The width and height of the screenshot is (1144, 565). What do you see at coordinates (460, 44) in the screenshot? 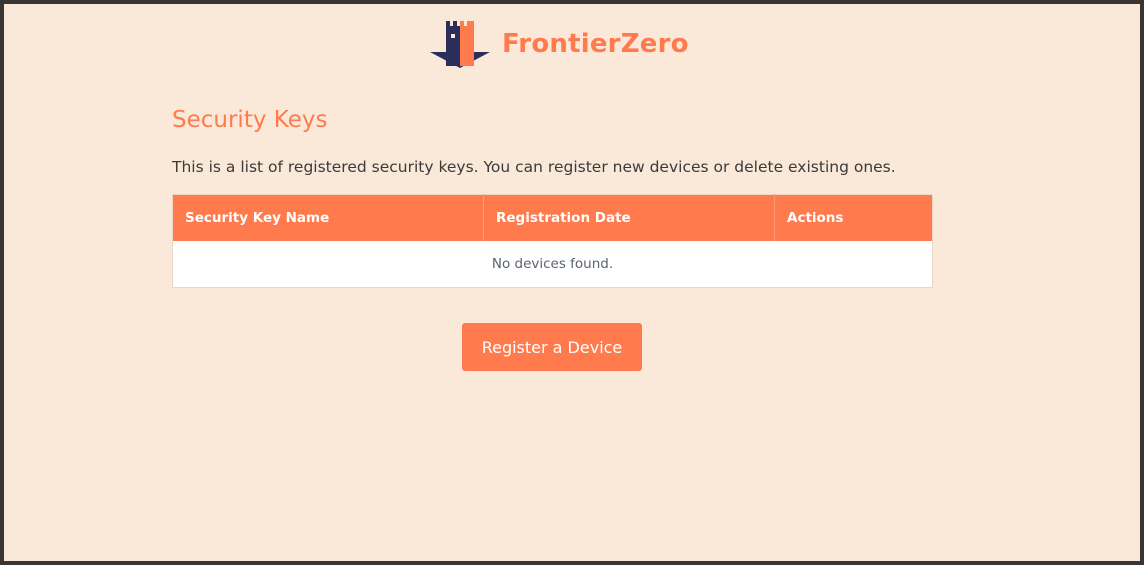
I see `castle-tower-logo-icon` at bounding box center [460, 44].